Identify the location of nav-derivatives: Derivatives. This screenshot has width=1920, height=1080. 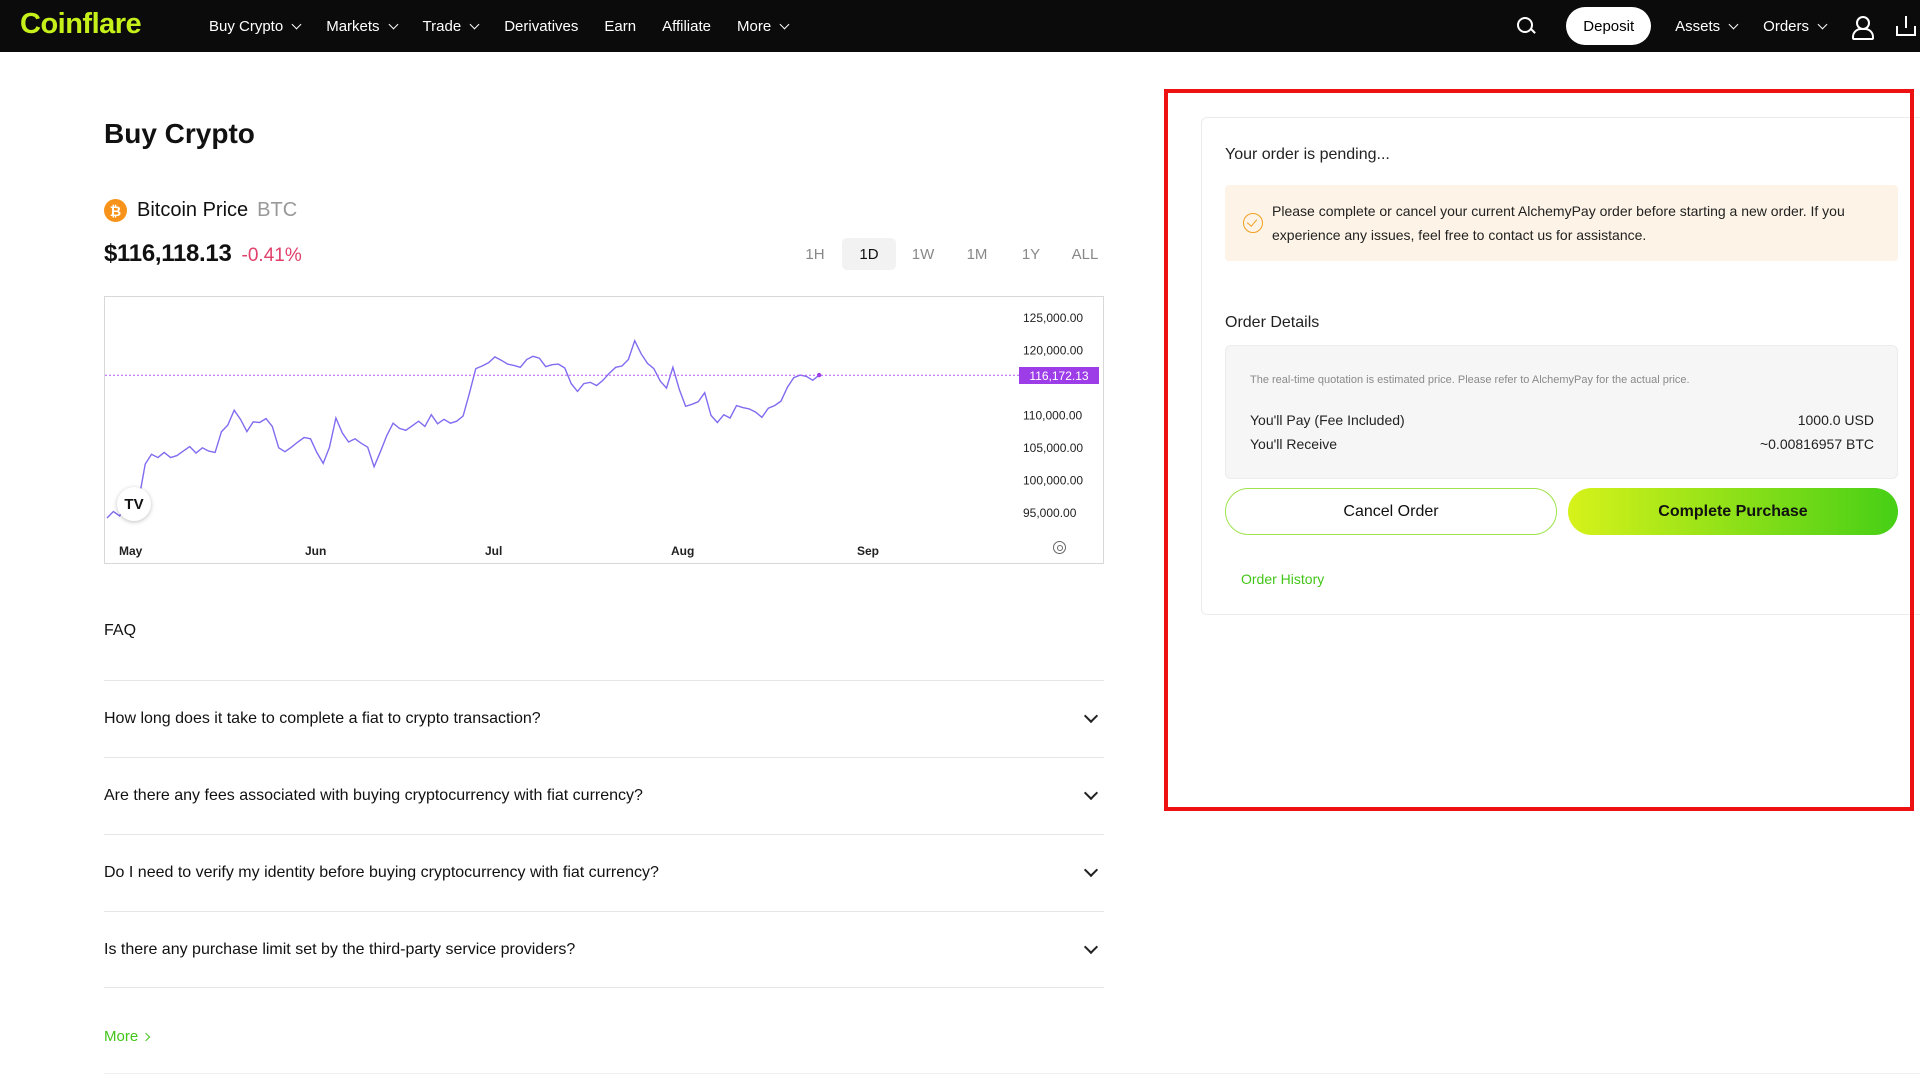
(541, 26).